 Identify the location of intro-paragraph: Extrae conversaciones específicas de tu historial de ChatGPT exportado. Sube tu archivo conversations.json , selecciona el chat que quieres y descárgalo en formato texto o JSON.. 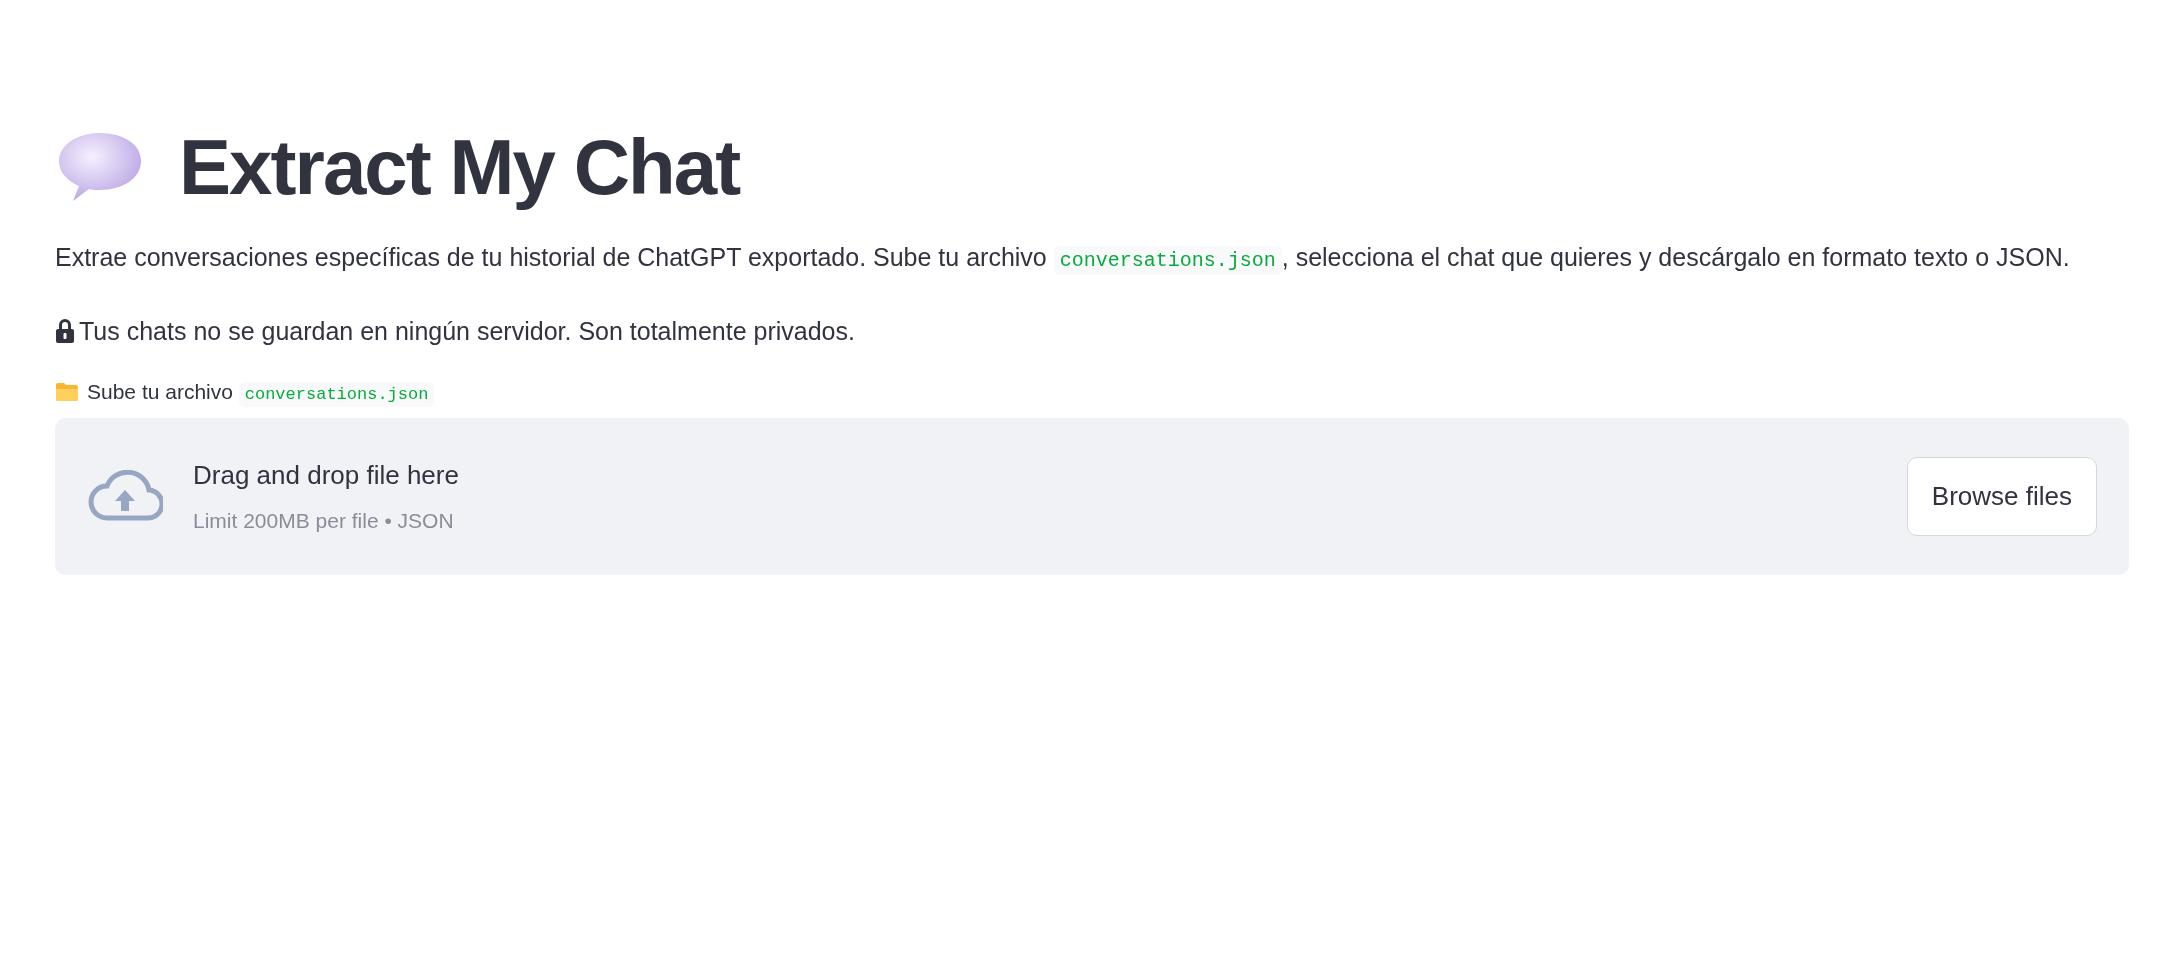
(1085, 259).